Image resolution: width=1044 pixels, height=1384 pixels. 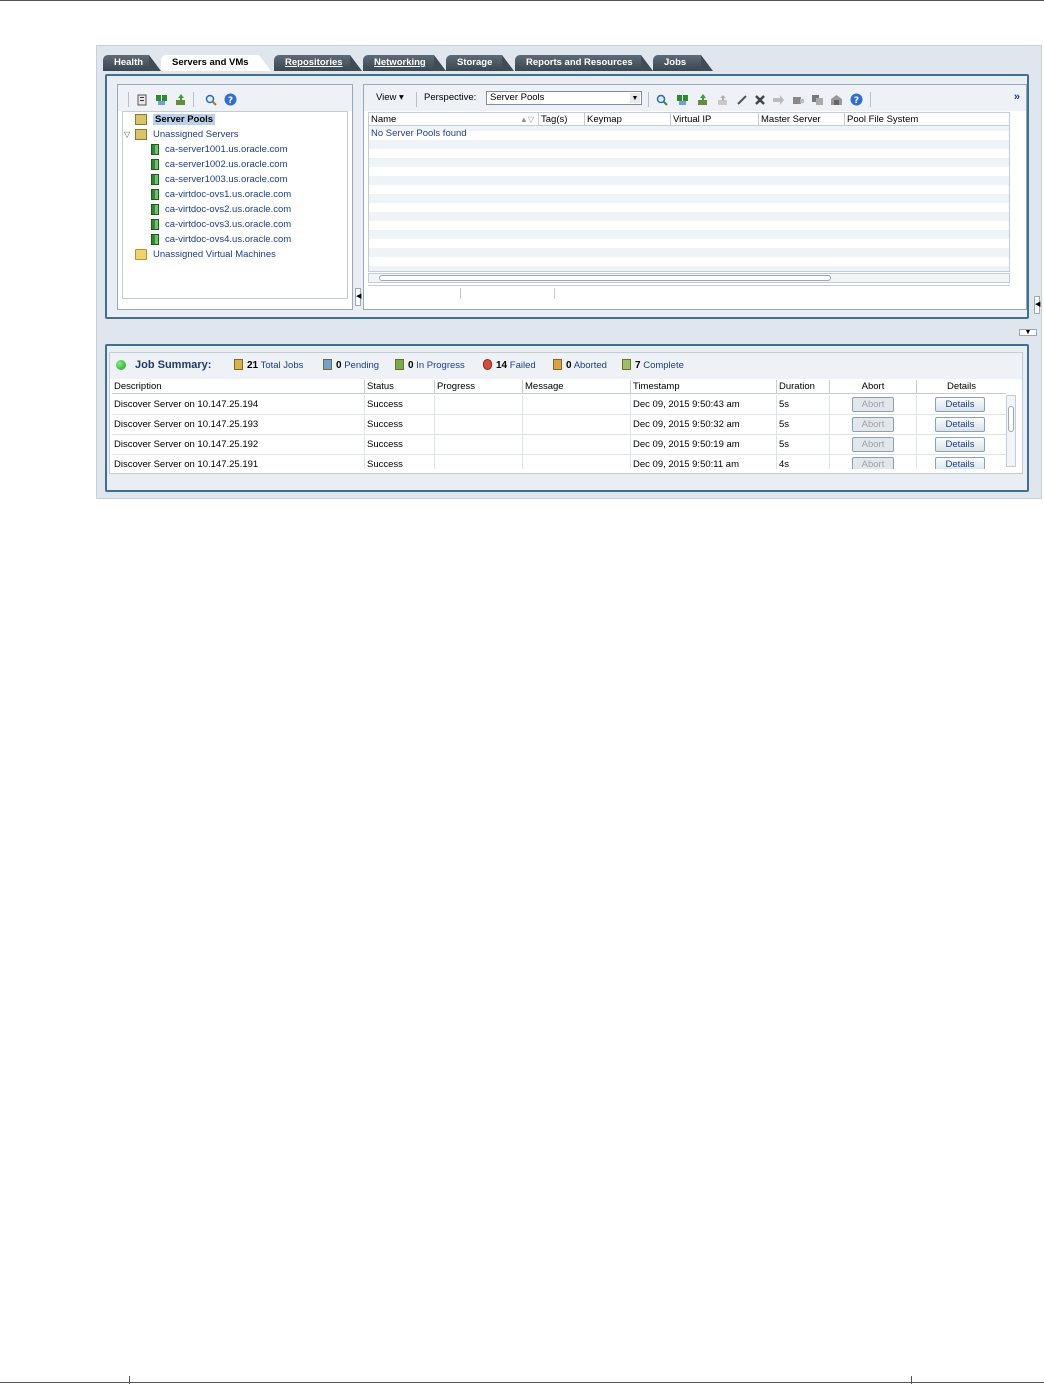 What do you see at coordinates (161, 99) in the screenshot?
I see `create-vm-icon` at bounding box center [161, 99].